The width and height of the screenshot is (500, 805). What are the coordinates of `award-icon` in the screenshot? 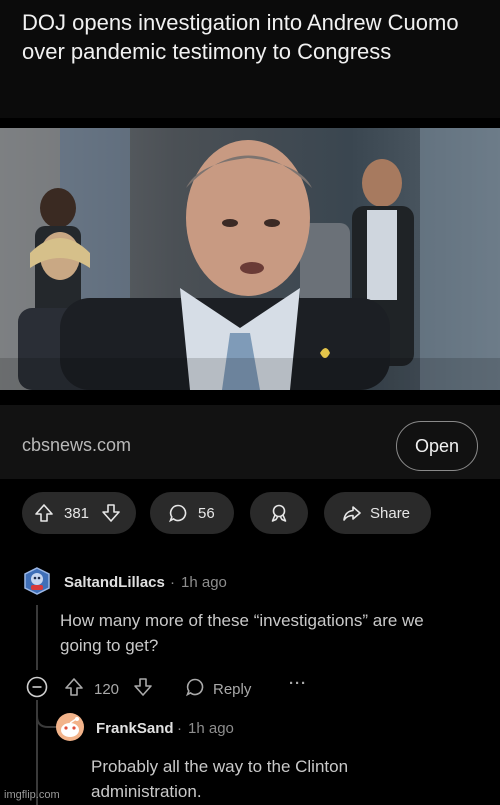 It's located at (279, 513).